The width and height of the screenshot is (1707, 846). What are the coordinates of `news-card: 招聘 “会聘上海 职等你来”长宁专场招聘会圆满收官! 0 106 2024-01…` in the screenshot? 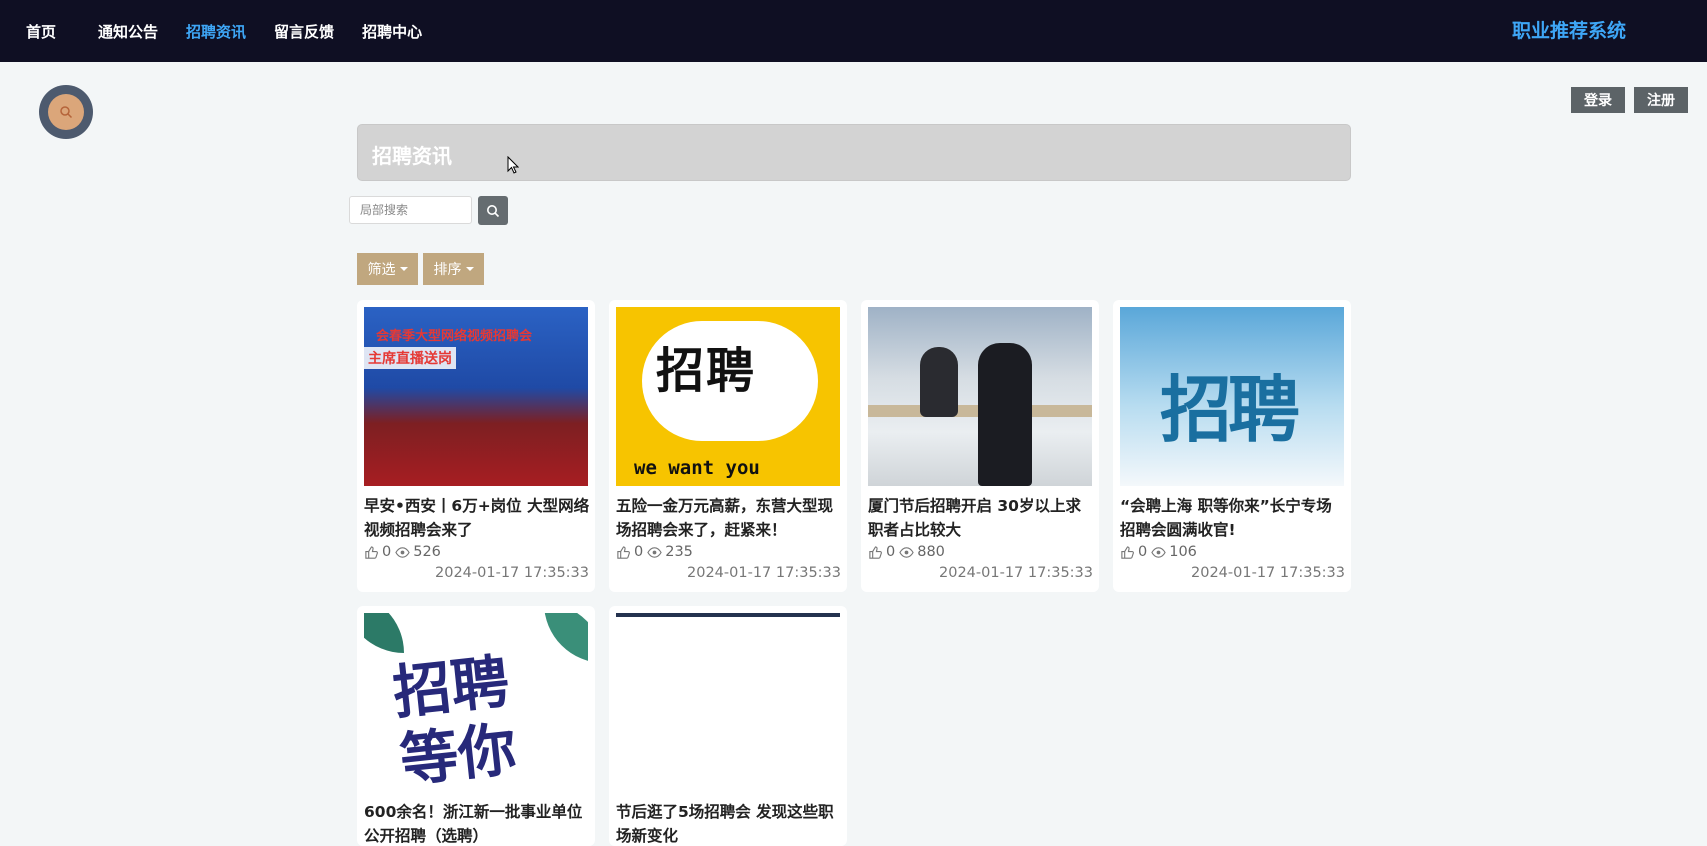 It's located at (1232, 446).